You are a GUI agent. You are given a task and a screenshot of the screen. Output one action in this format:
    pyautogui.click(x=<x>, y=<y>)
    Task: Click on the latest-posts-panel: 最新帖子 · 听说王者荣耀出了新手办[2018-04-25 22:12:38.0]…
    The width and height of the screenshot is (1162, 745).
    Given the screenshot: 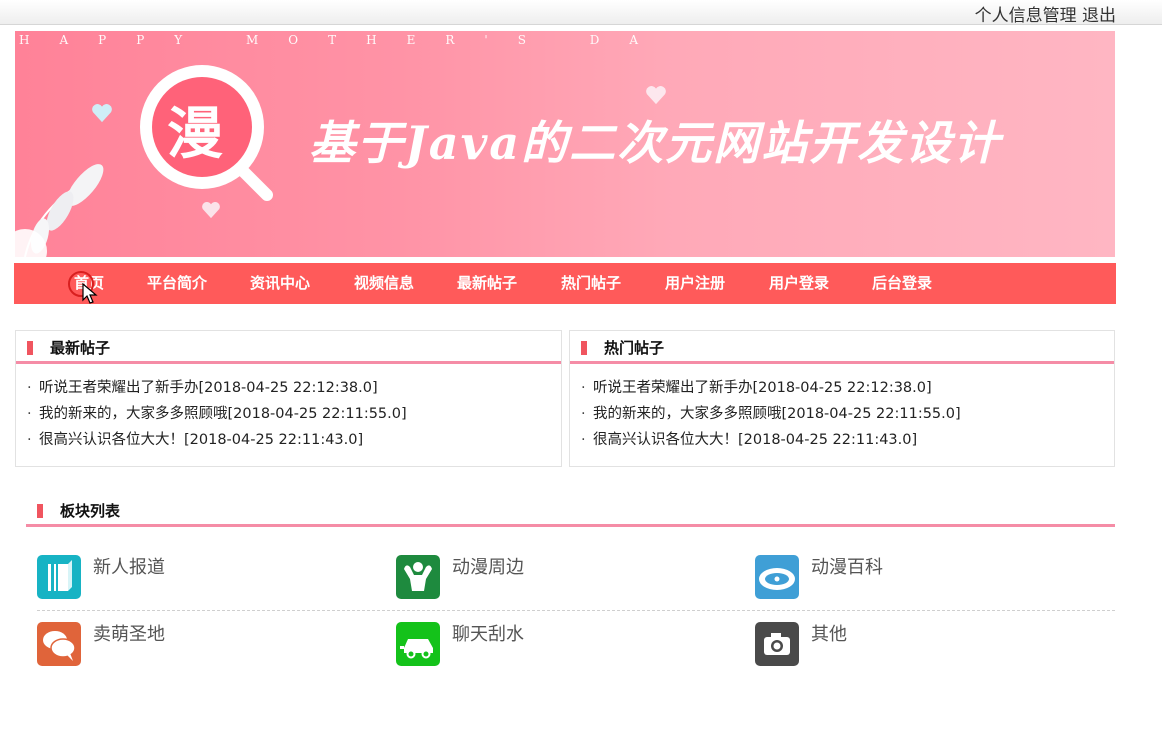 What is the action you would take?
    pyautogui.click(x=288, y=398)
    